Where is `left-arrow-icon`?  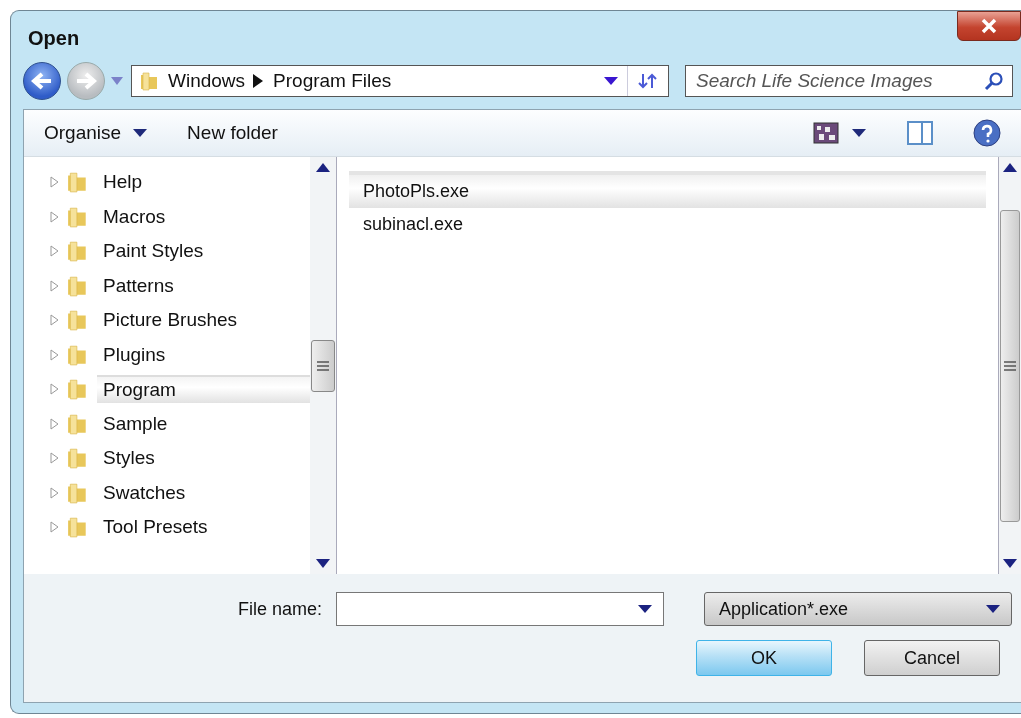
left-arrow-icon is located at coordinates (42, 81).